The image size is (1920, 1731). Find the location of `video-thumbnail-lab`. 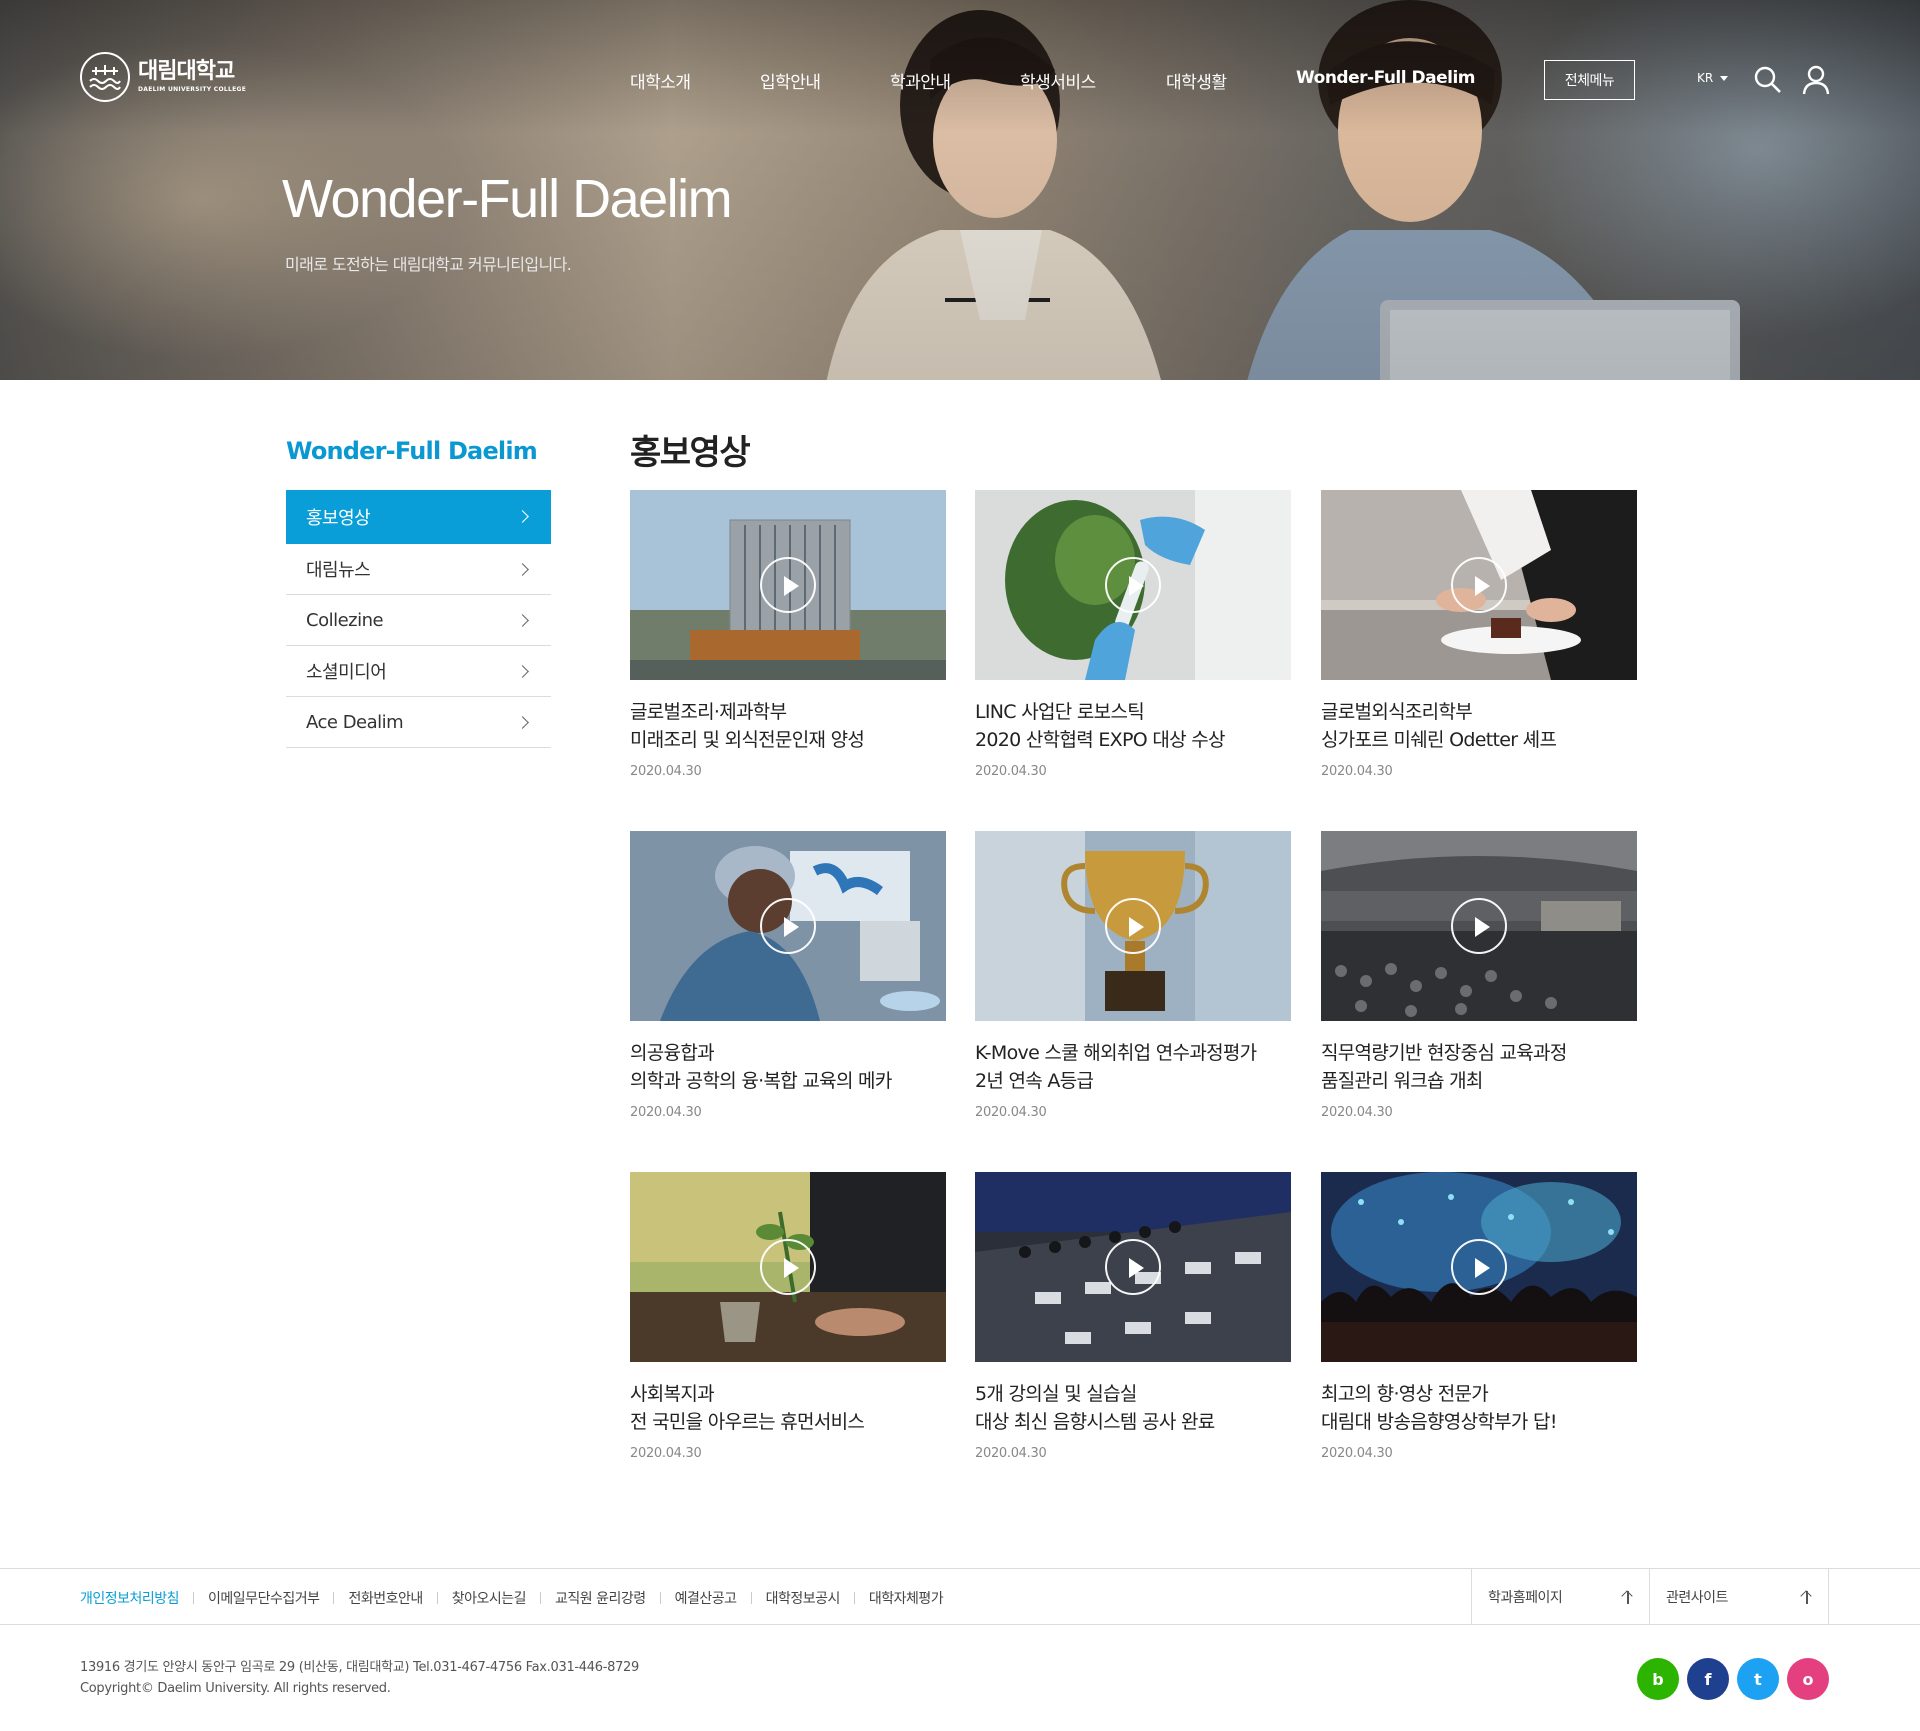

video-thumbnail-lab is located at coordinates (1133, 585).